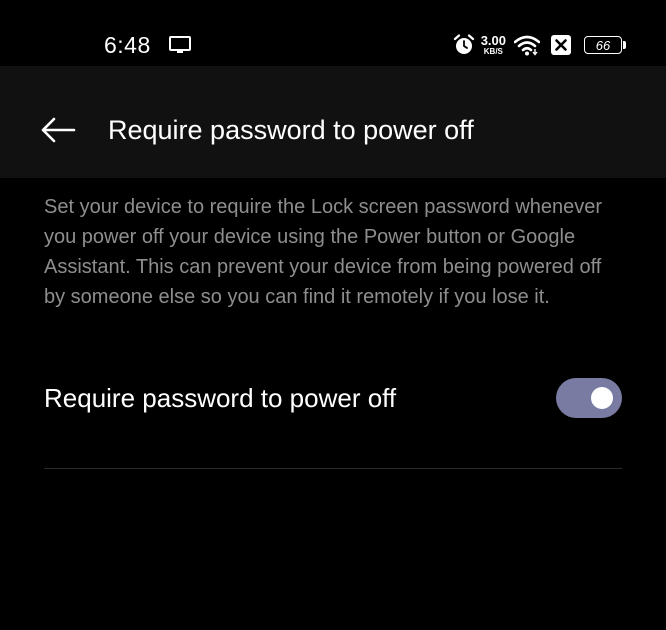 This screenshot has height=630, width=666. Describe the element at coordinates (220, 397) in the screenshot. I see `setting-label: Require password to power off` at that location.